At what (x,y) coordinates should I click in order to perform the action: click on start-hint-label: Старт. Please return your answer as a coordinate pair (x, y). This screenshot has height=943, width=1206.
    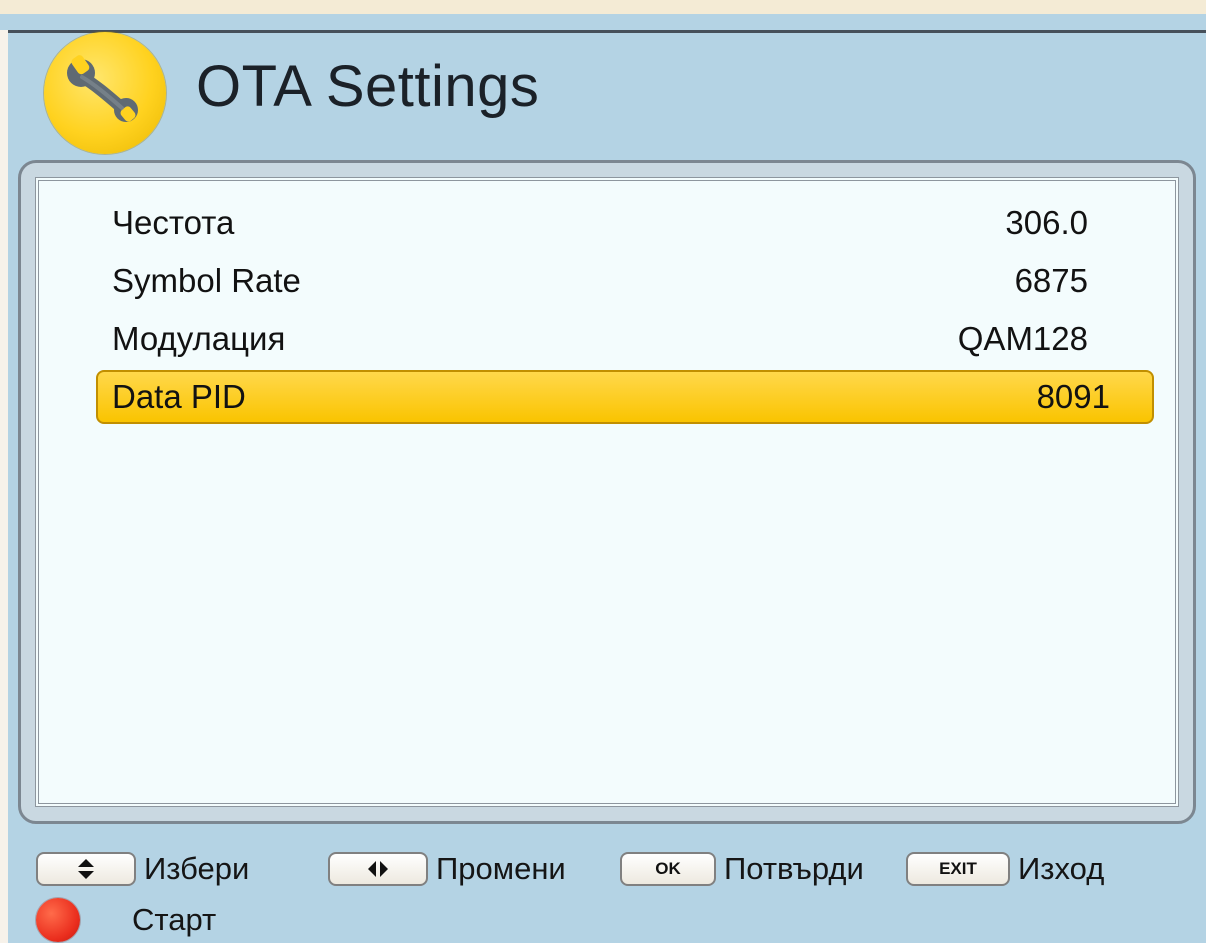
    Looking at the image, I should click on (174, 919).